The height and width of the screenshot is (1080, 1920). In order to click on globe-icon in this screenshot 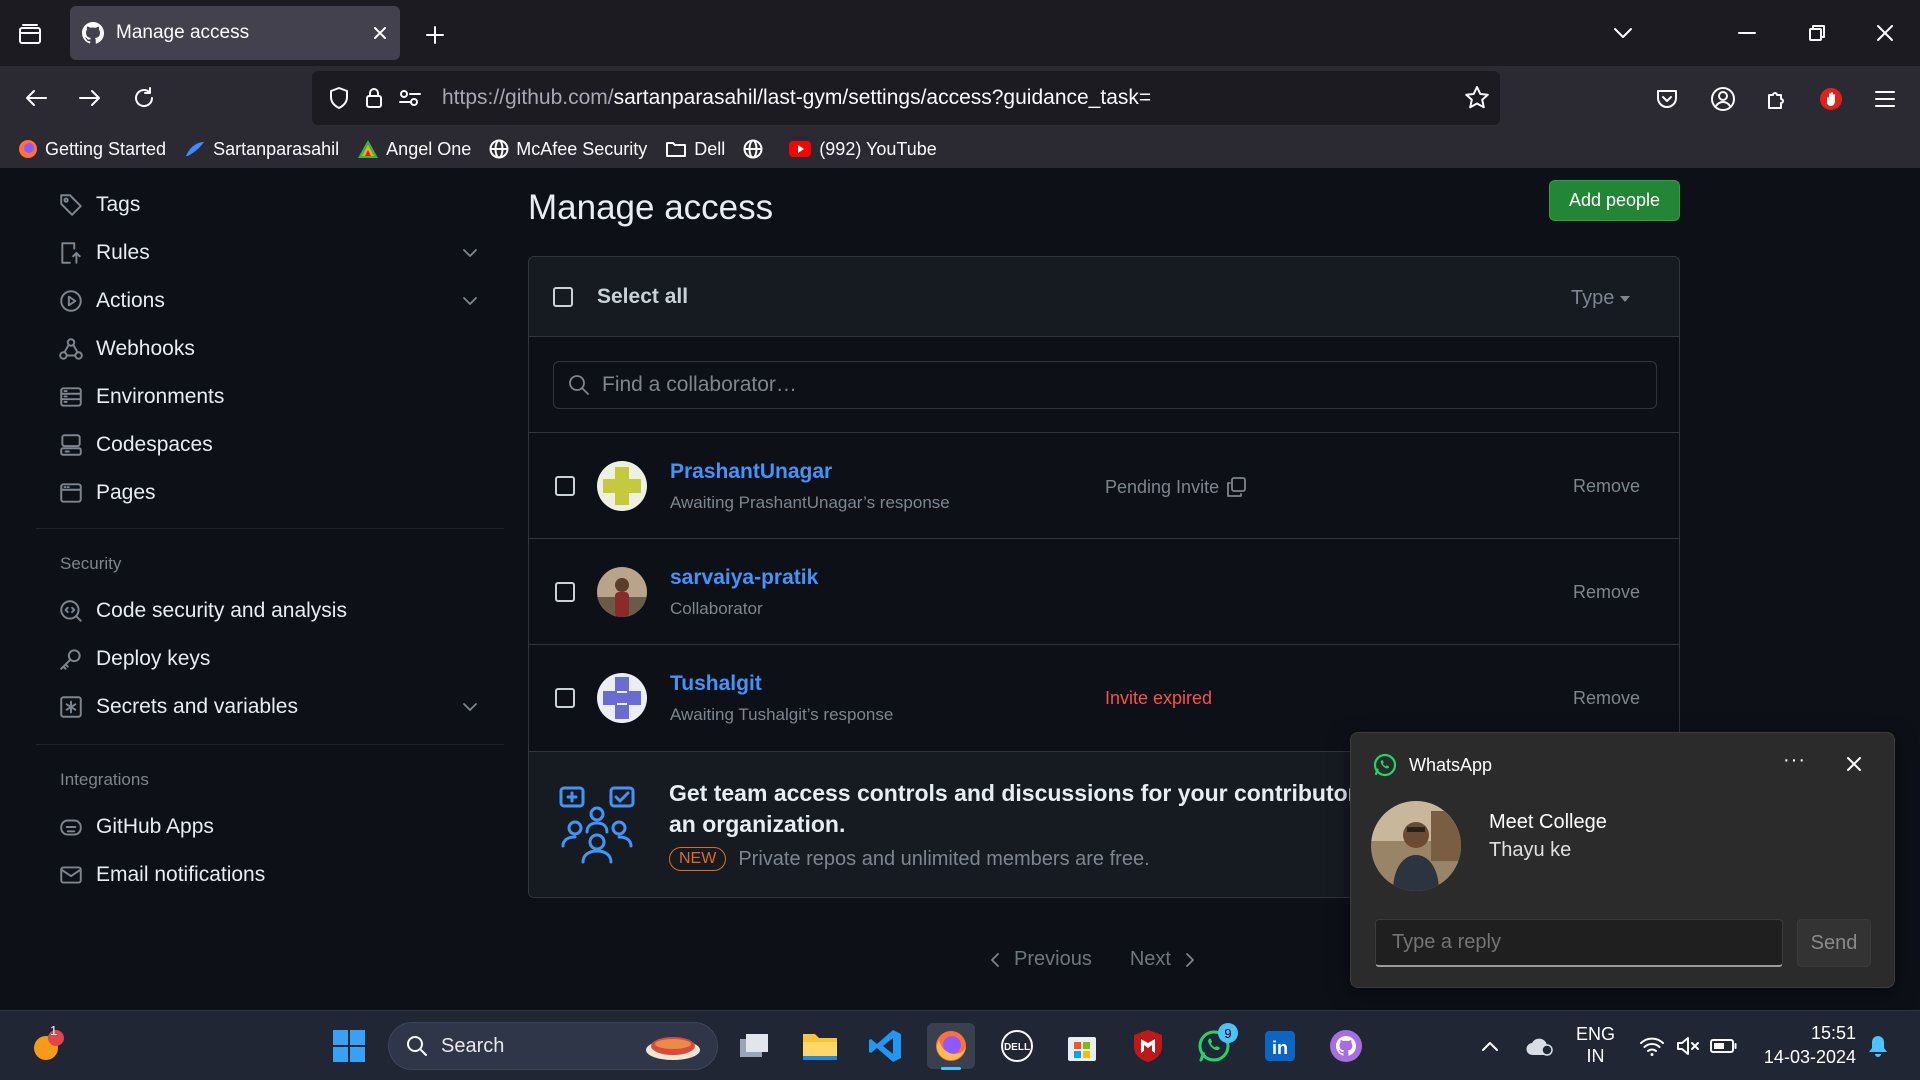, I will do `click(753, 149)`.